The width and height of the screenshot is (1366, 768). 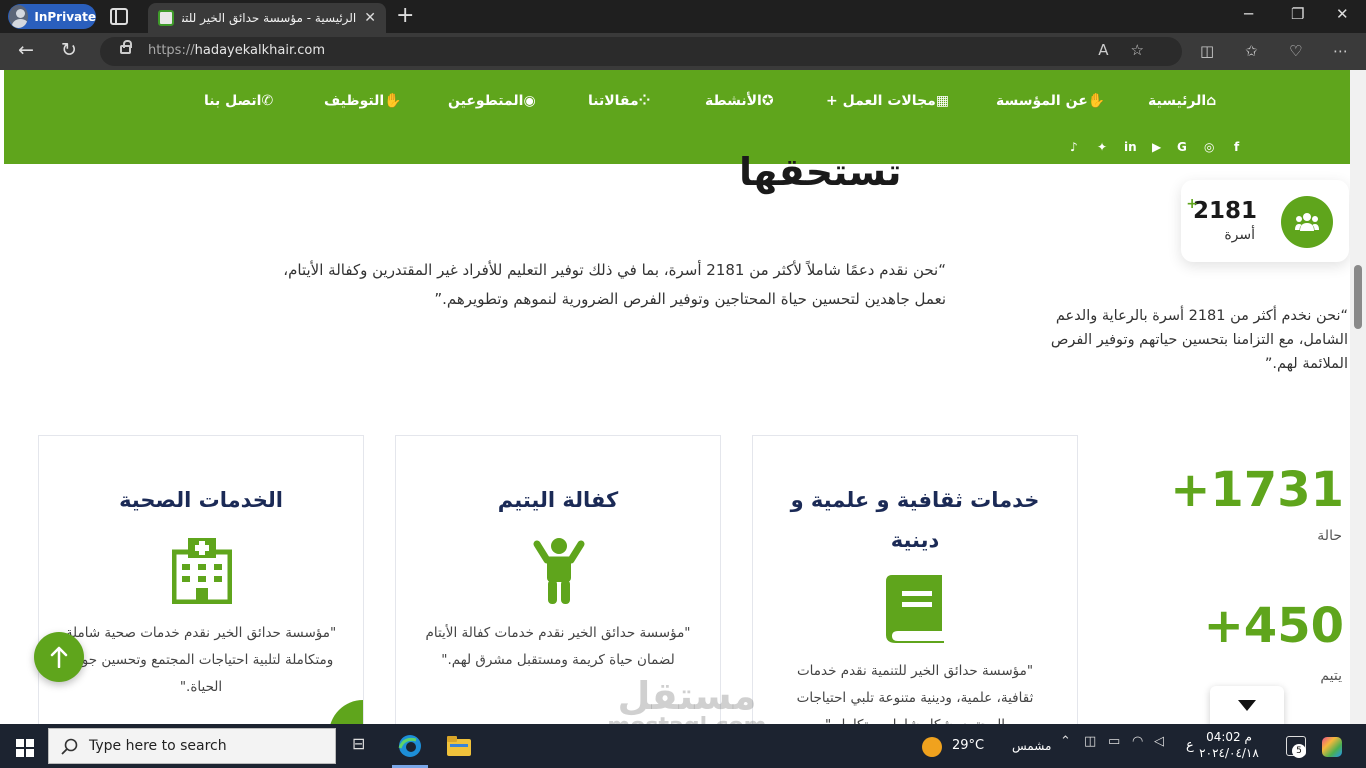 I want to click on taskbar-search-input: Type here to search, so click(x=192, y=746).